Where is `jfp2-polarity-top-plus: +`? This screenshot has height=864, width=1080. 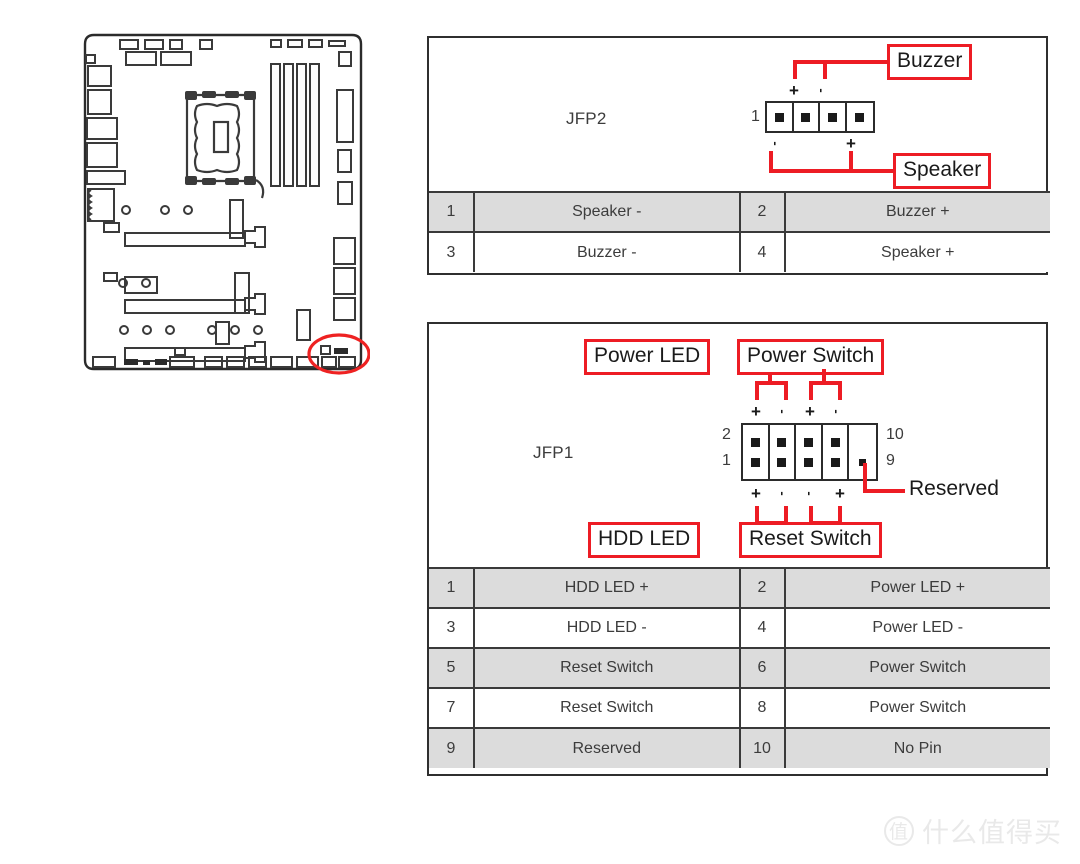 jfp2-polarity-top-plus: + is located at coordinates (794, 90).